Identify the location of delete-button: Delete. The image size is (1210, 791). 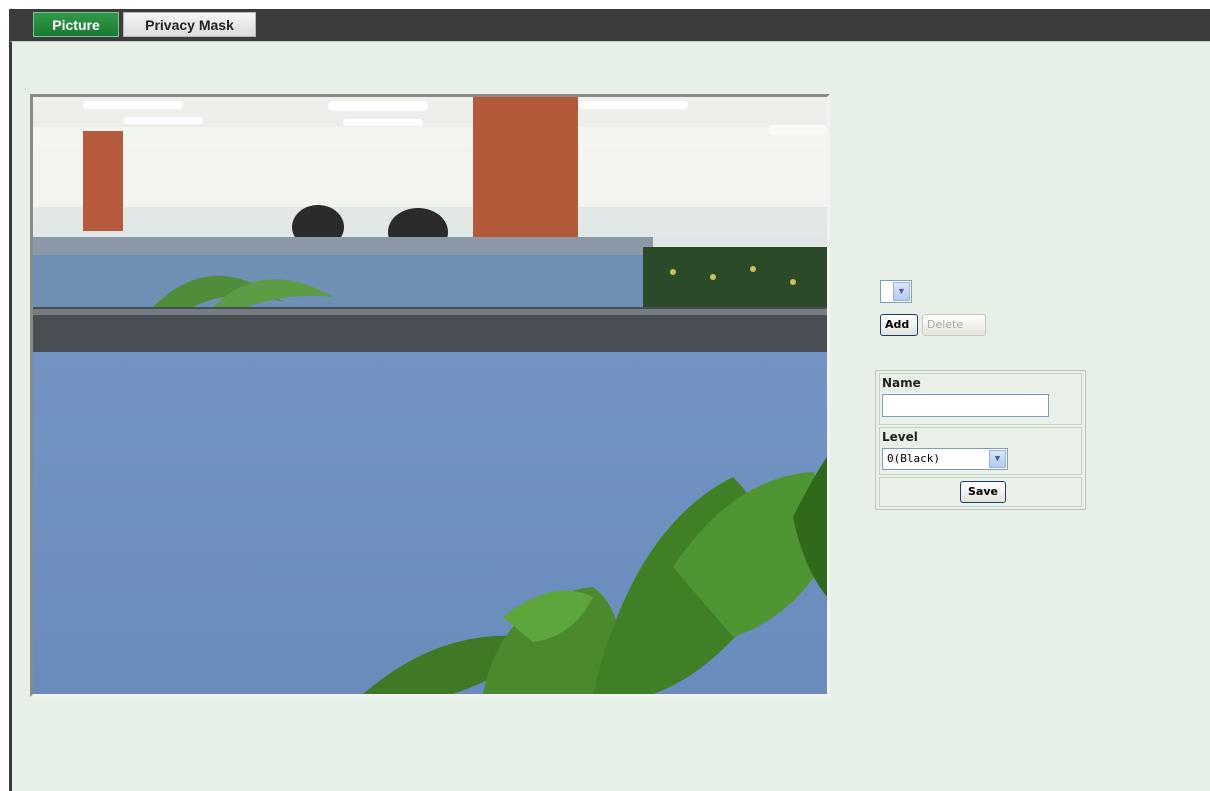
(954, 325).